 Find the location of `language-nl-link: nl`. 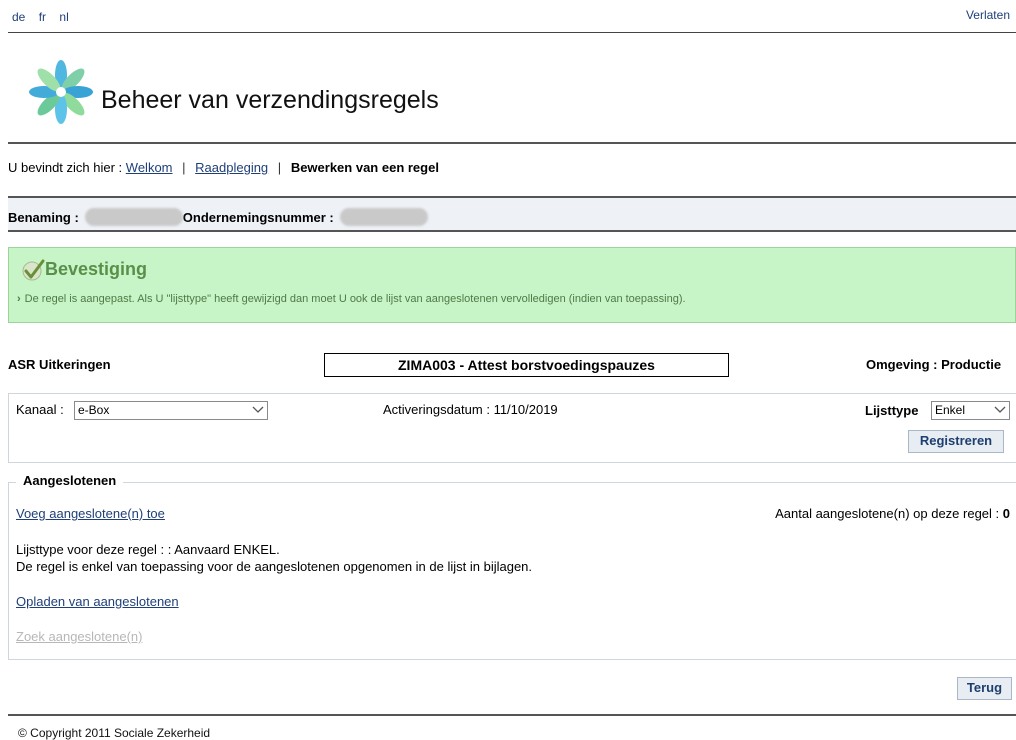

language-nl-link: nl is located at coordinates (63, 17).